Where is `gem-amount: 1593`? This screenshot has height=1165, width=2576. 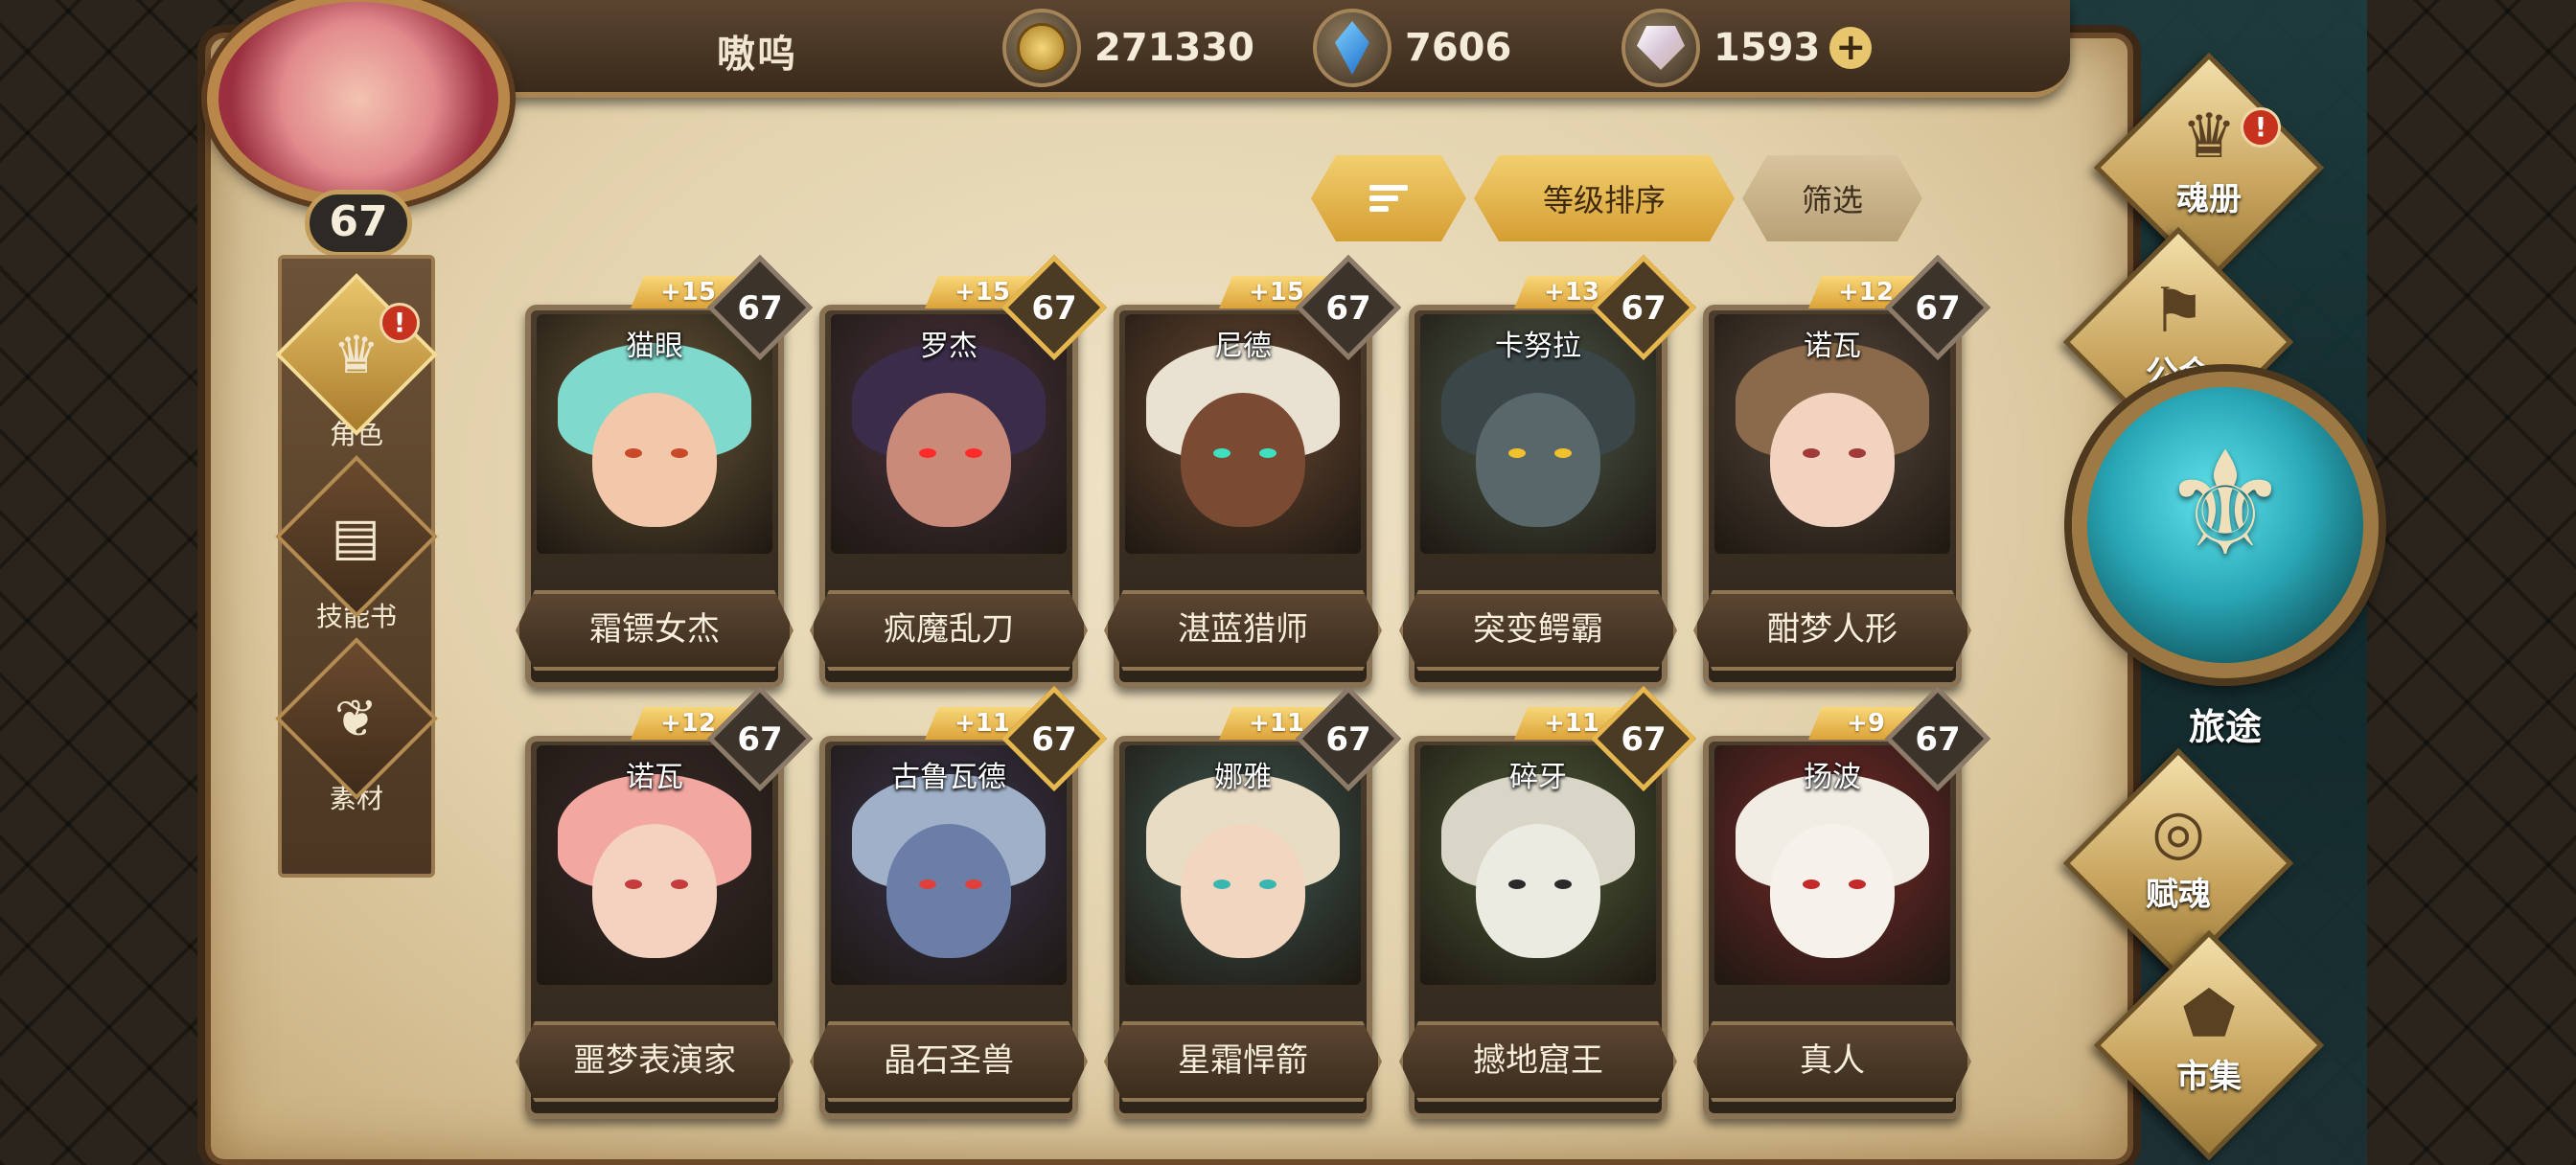 gem-amount: 1593 is located at coordinates (1767, 48).